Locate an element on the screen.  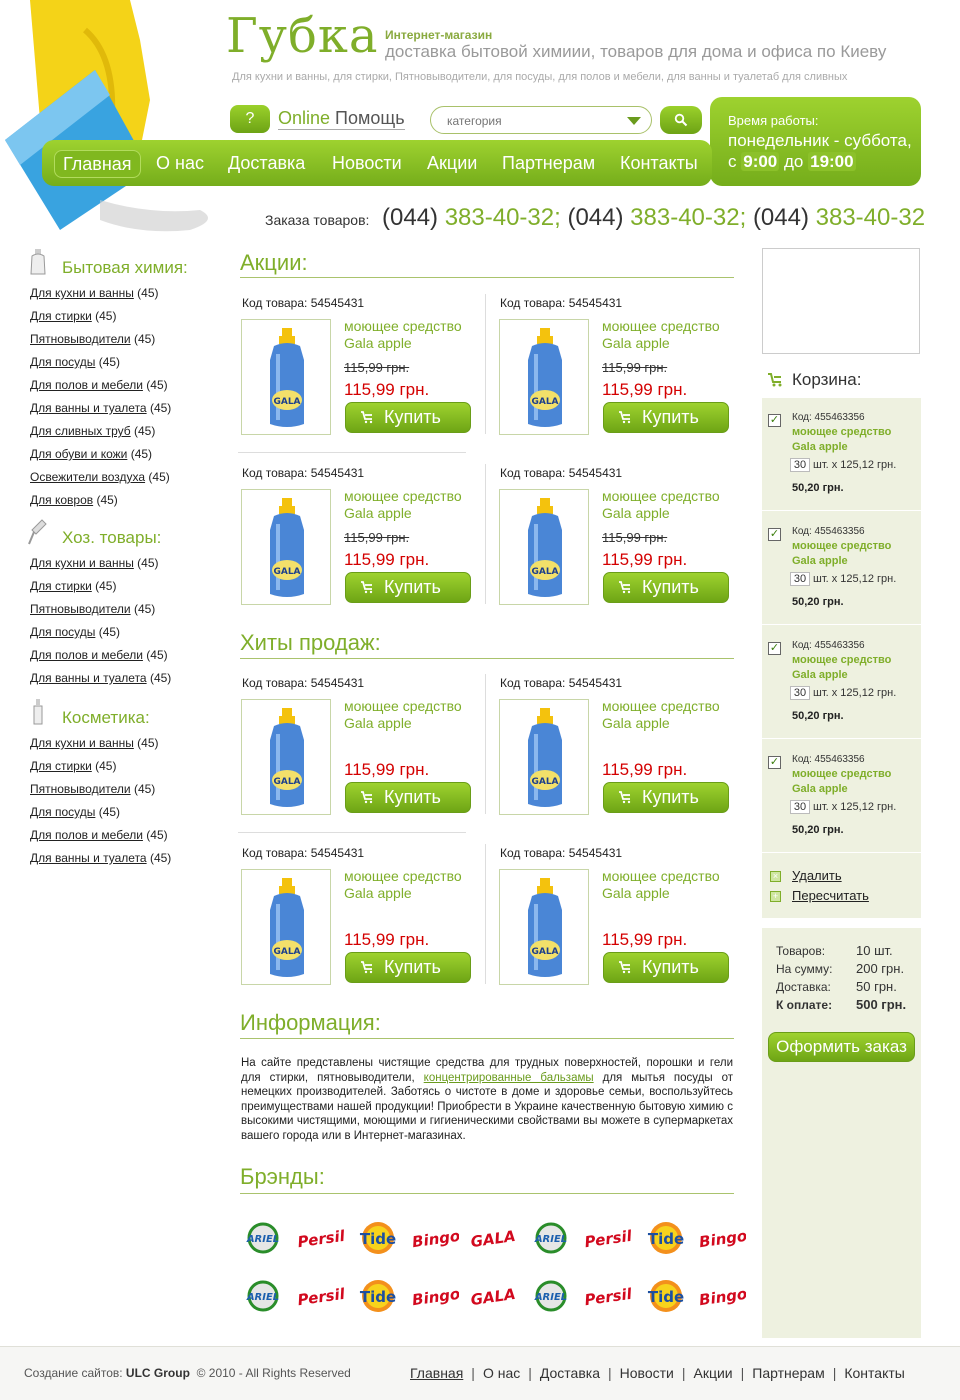
delete-icon: × is located at coordinates (775, 876).